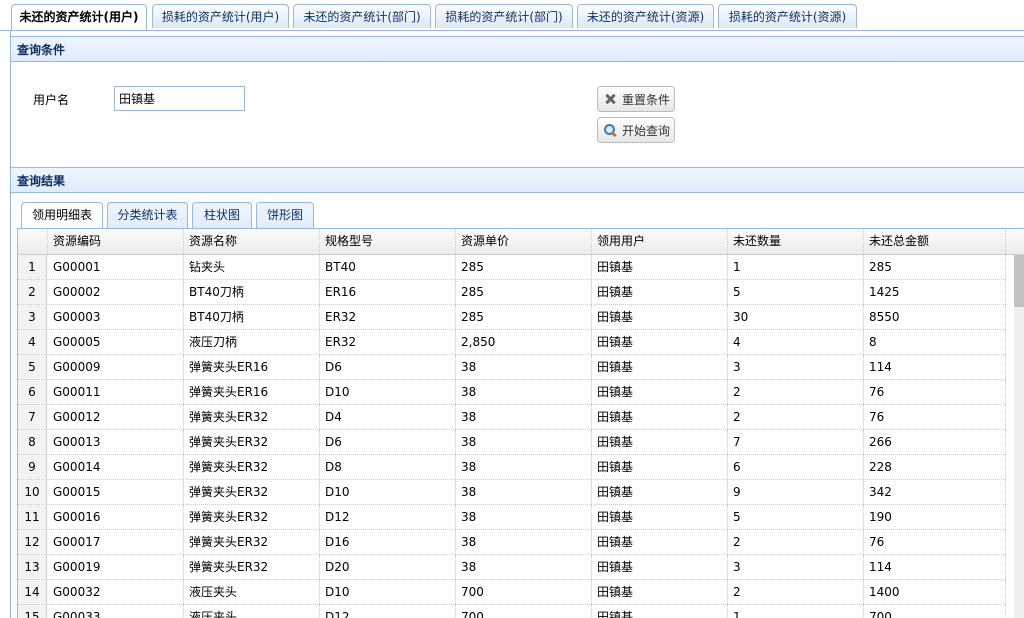 Image resolution: width=1024 pixels, height=618 pixels. What do you see at coordinates (512, 392) in the screenshot?
I see `table-row: 6 G00011 弹簧夹头ER16 D10 38 田镇基 2 76` at bounding box center [512, 392].